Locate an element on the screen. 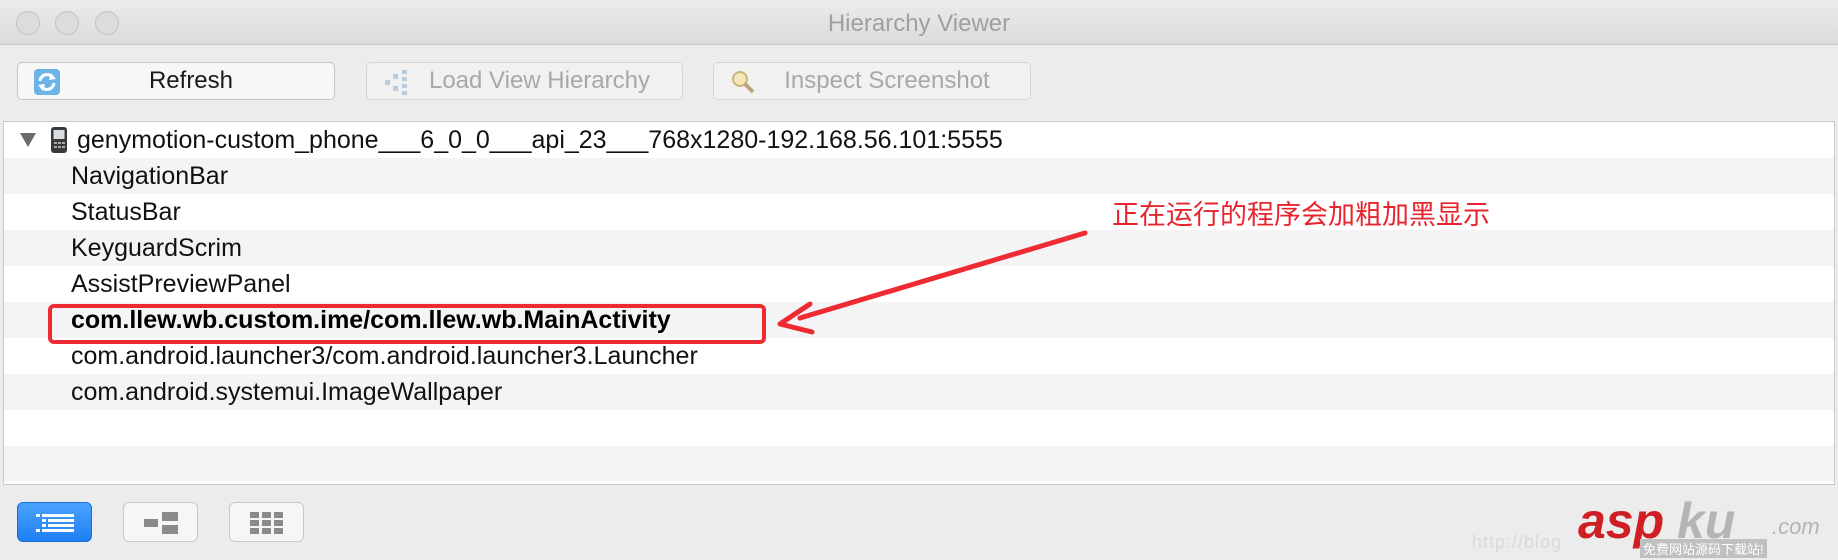 The image size is (1838, 560). watermark-brand-com: .com is located at coordinates (1796, 526).